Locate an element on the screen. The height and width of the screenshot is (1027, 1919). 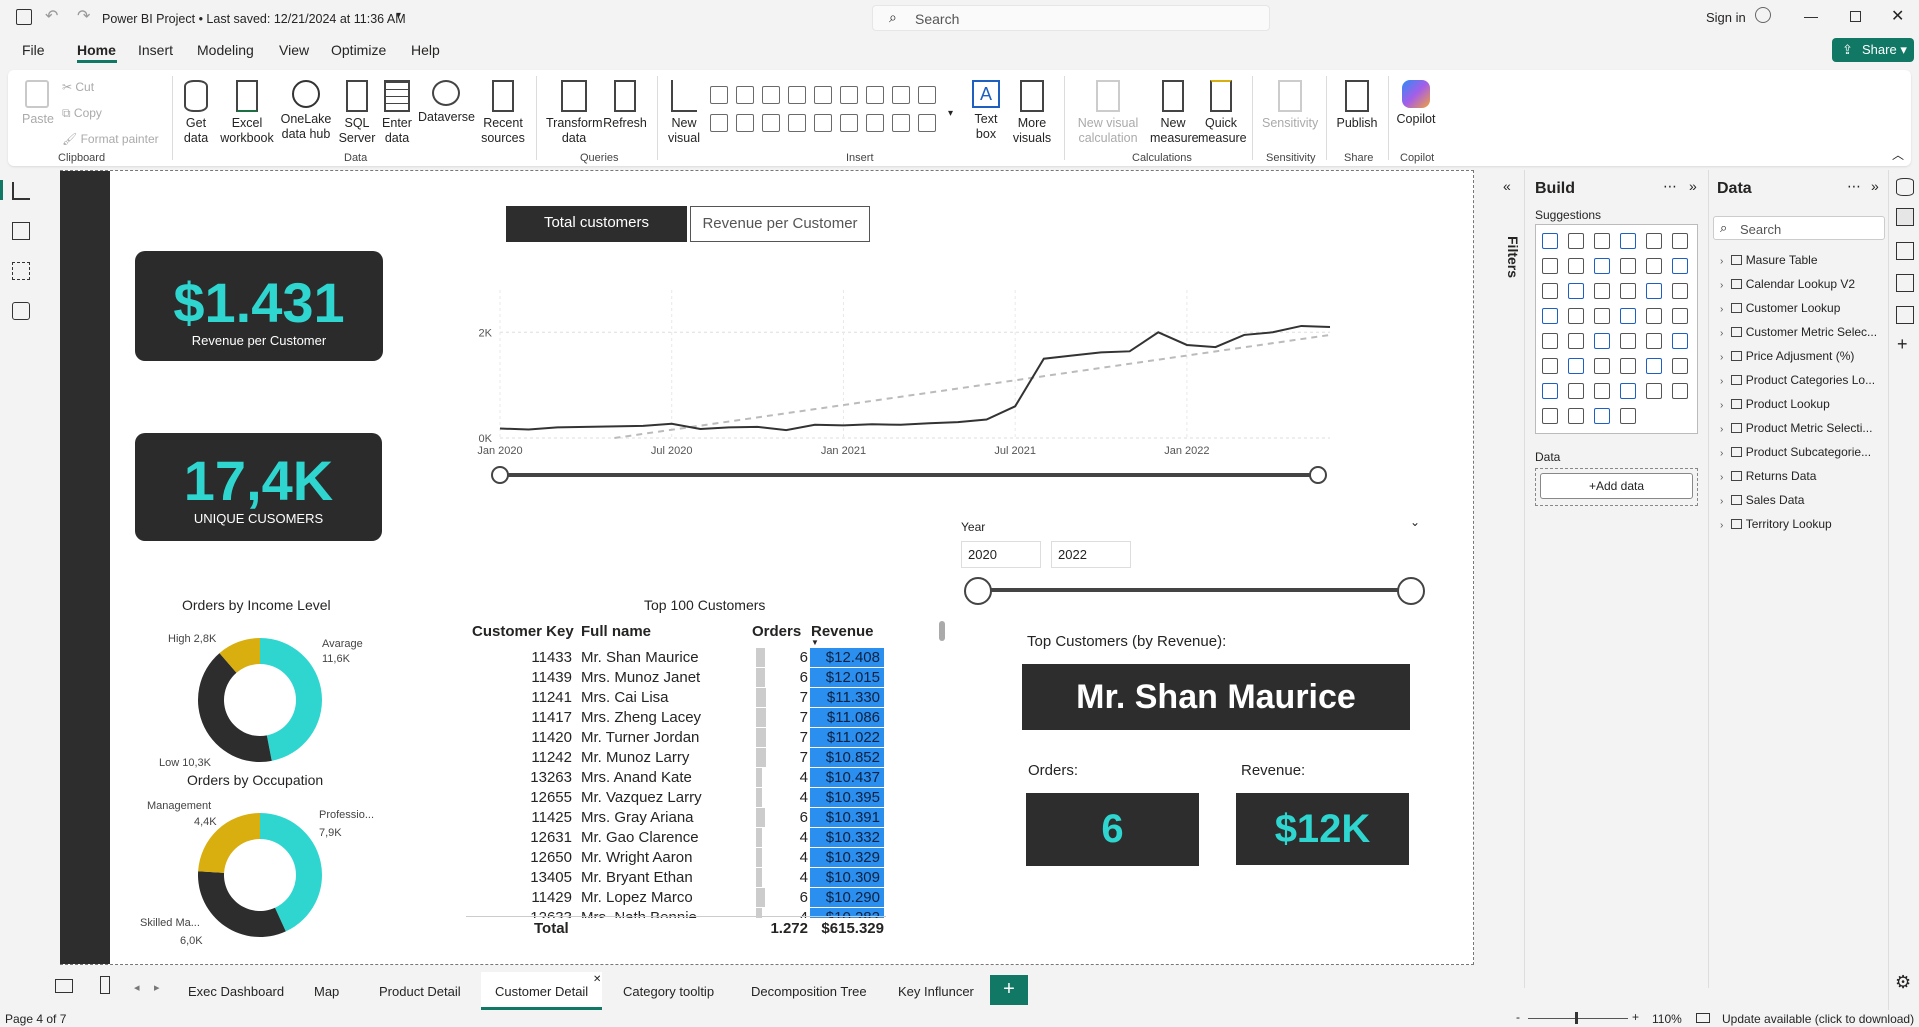
sql-server-button: SQL Server is located at coordinates (357, 113).